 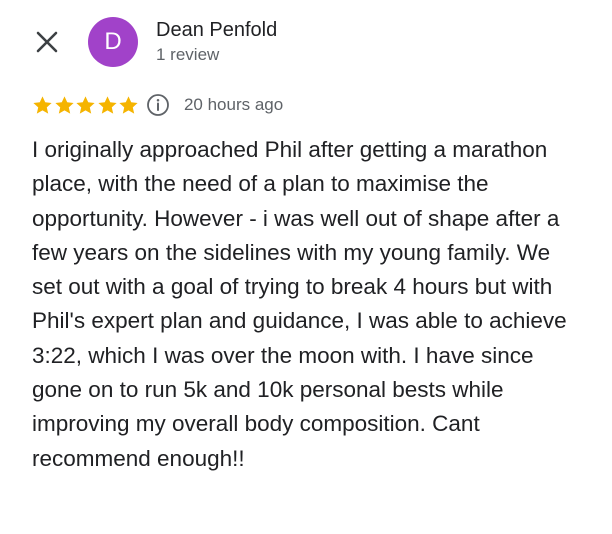 What do you see at coordinates (216, 30) in the screenshot?
I see `author-name: Dean Penfold` at bounding box center [216, 30].